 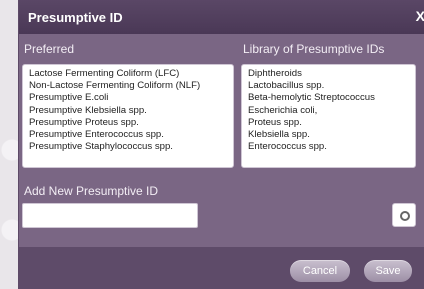 What do you see at coordinates (314, 49) in the screenshot?
I see `library-label: Library of Presumptive IDs` at bounding box center [314, 49].